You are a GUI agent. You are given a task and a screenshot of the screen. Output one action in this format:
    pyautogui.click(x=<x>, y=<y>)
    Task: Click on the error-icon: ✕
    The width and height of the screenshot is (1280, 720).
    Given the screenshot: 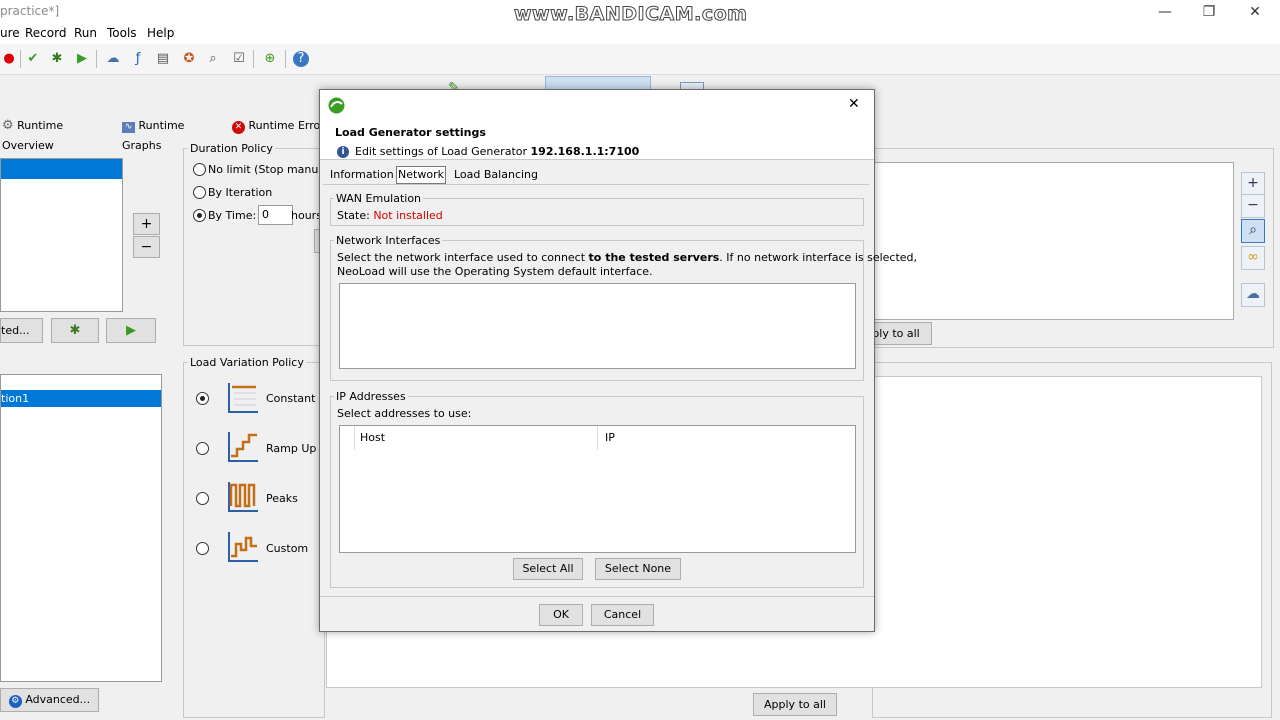 What is the action you would take?
    pyautogui.click(x=238, y=127)
    